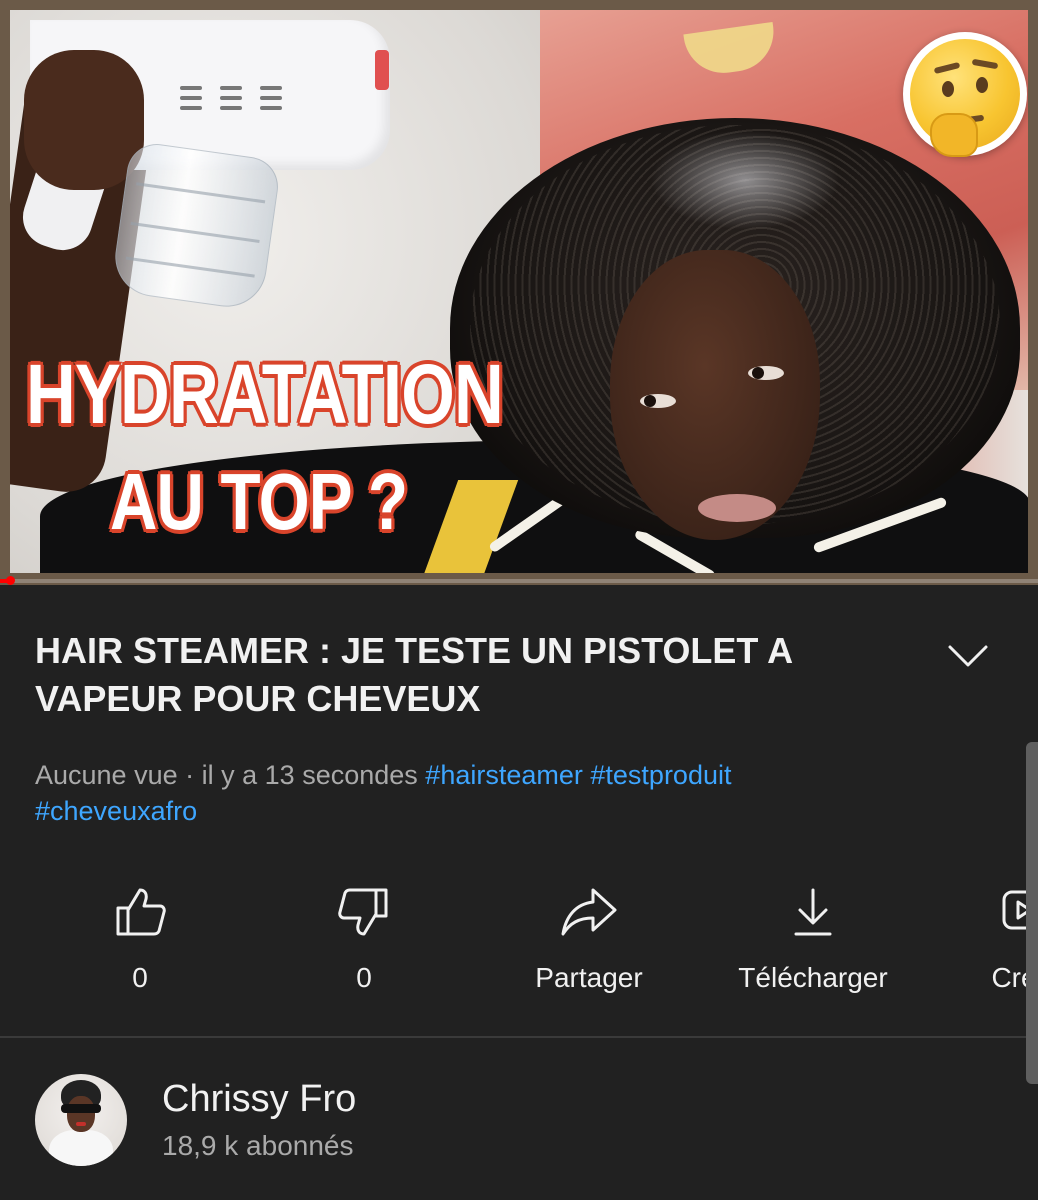 The width and height of the screenshot is (1038, 1200). What do you see at coordinates (364, 977) in the screenshot?
I see `dislike-count: 0` at bounding box center [364, 977].